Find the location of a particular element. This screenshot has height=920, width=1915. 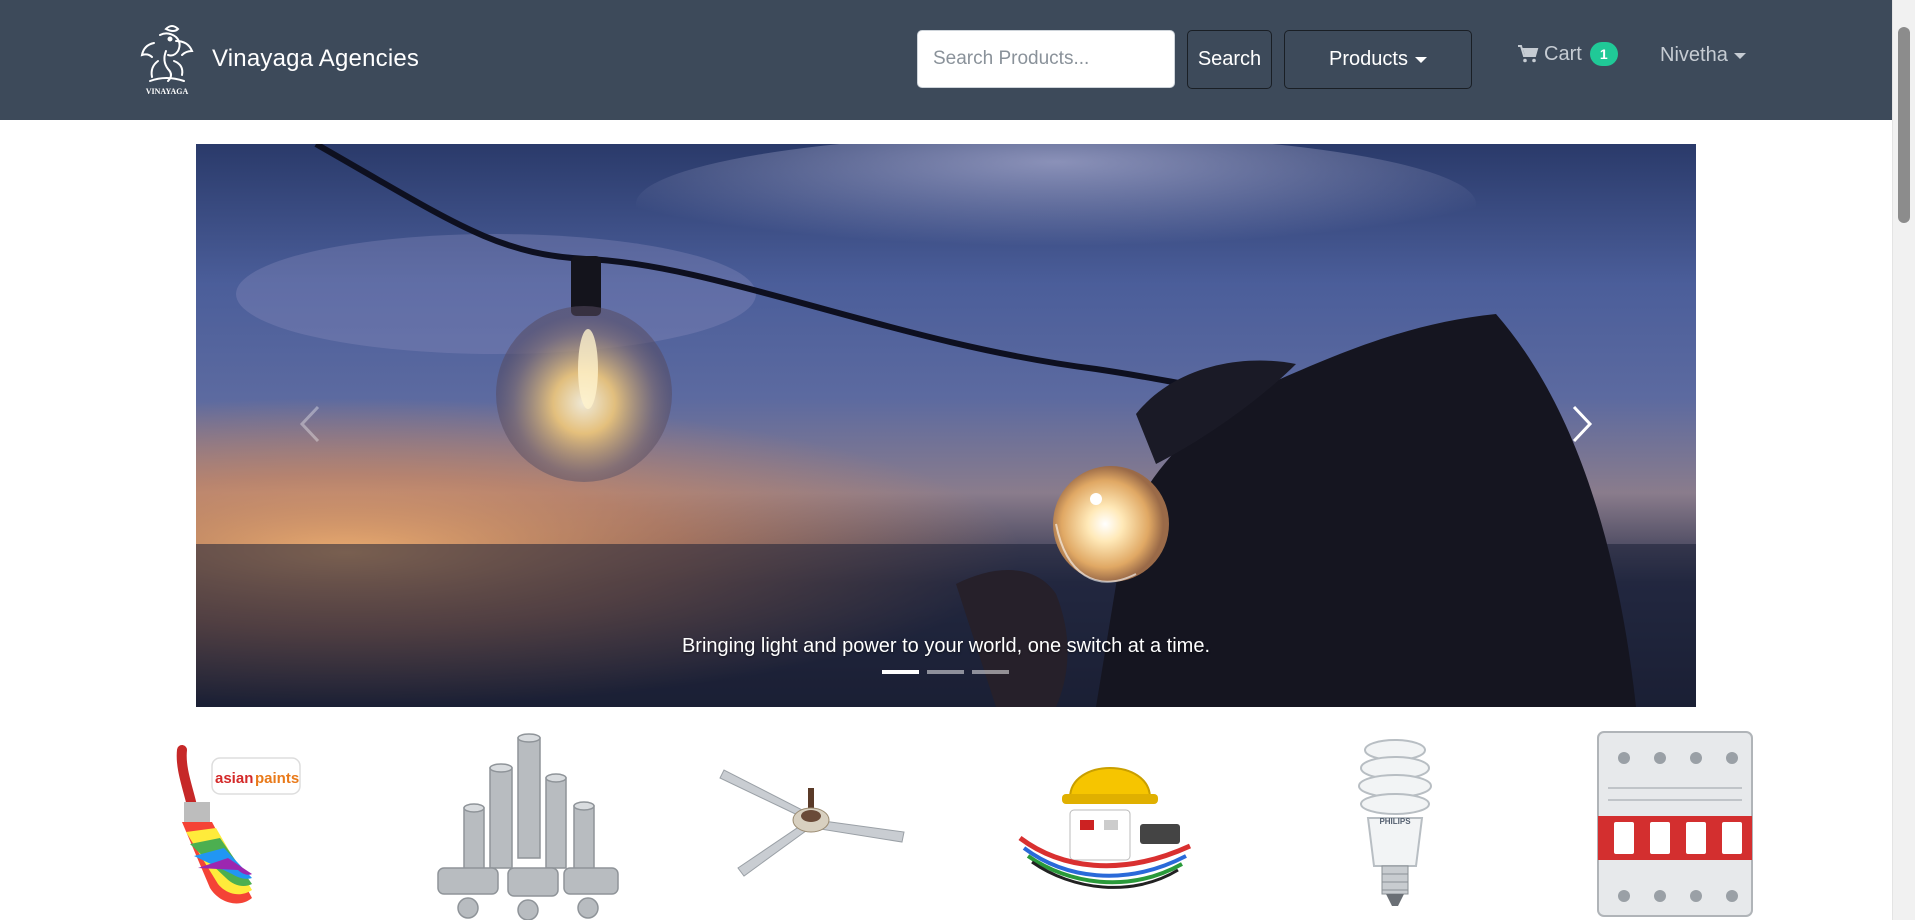

products-label: Products is located at coordinates (1368, 59).